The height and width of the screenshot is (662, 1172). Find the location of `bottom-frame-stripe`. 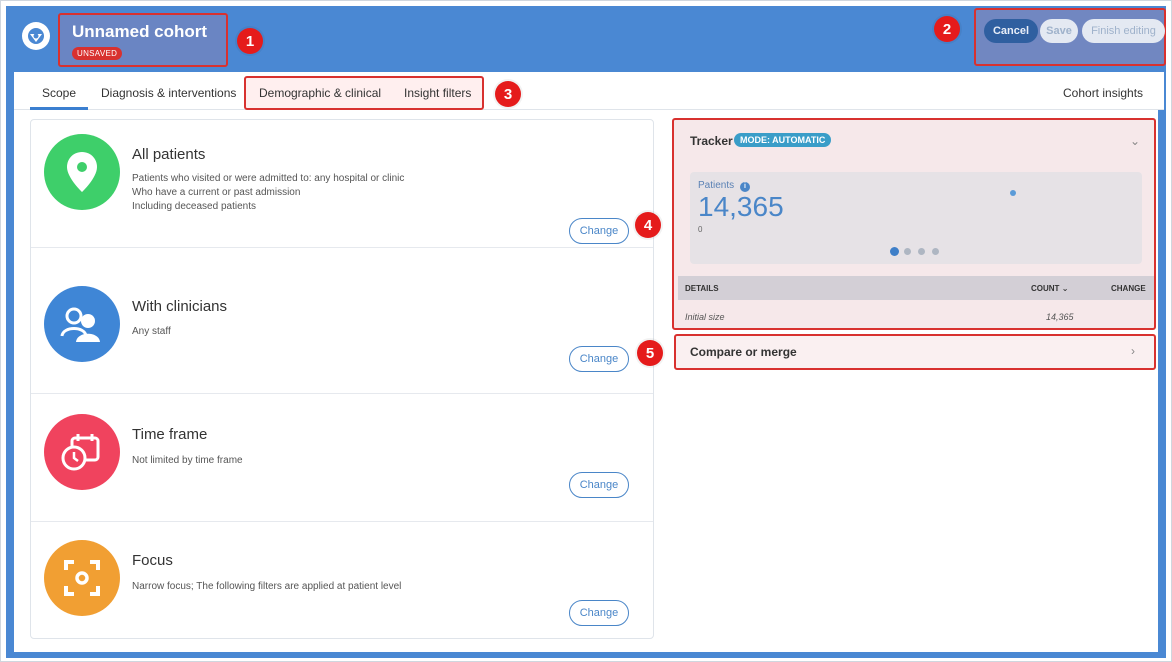

bottom-frame-stripe is located at coordinates (586, 655).